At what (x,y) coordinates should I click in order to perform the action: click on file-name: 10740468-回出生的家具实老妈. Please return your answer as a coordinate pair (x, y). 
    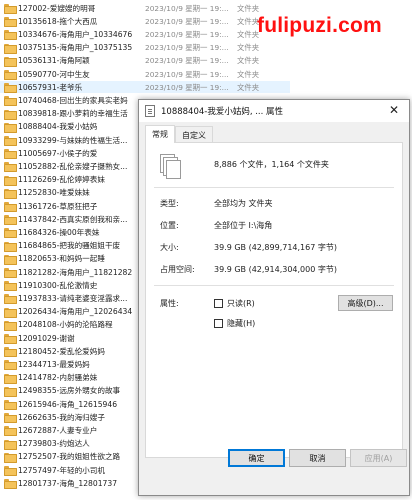
    Looking at the image, I should click on (73, 100).